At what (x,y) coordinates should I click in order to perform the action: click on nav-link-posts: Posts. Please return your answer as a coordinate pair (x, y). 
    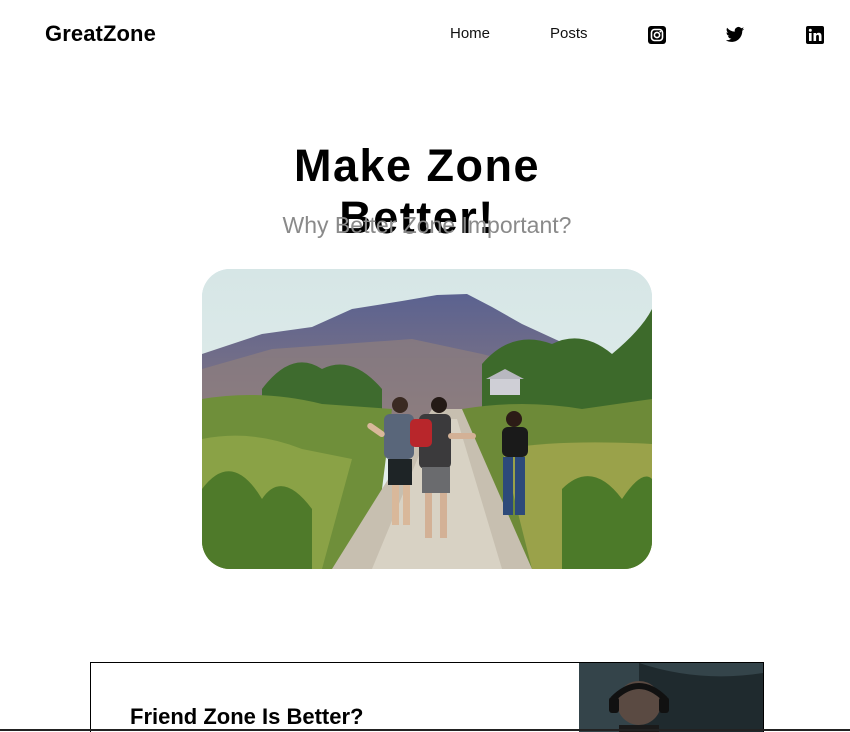
    Looking at the image, I should click on (569, 33).